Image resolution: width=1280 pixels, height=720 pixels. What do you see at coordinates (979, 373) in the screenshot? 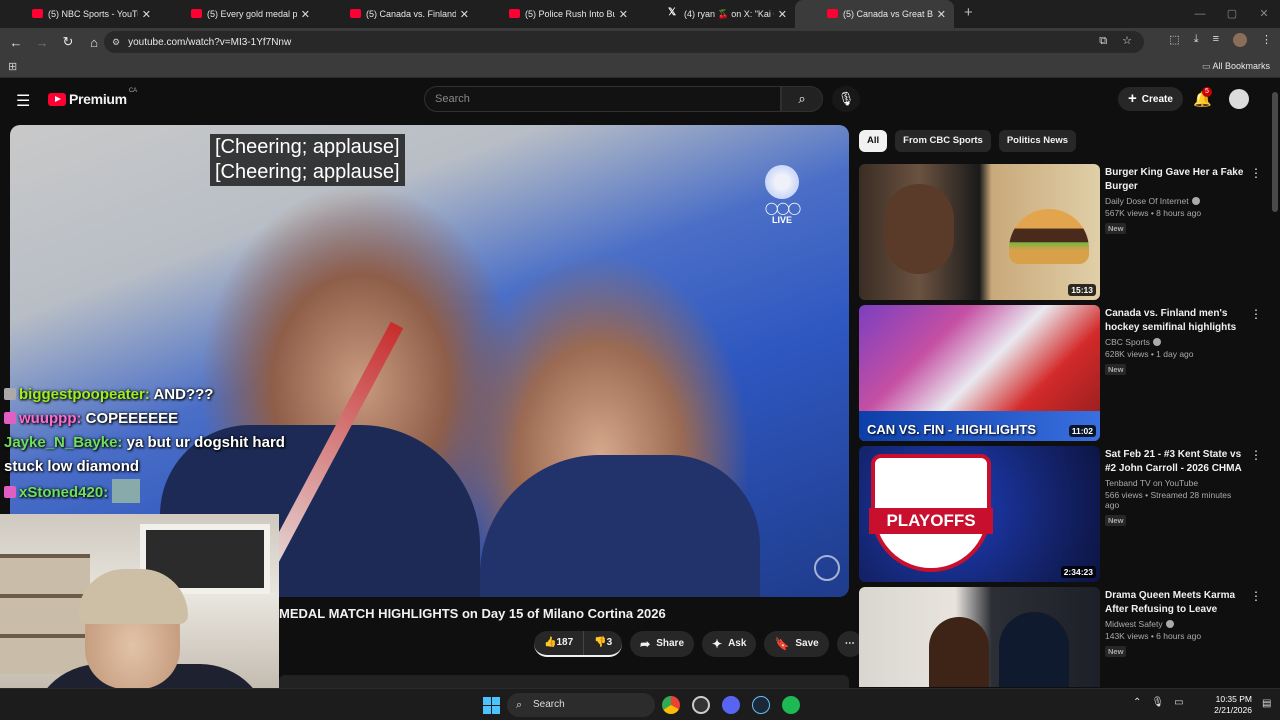
I see `video-thumbnail: CAN VS. FIN - HIGHLIGHTS 11:02` at bounding box center [979, 373].